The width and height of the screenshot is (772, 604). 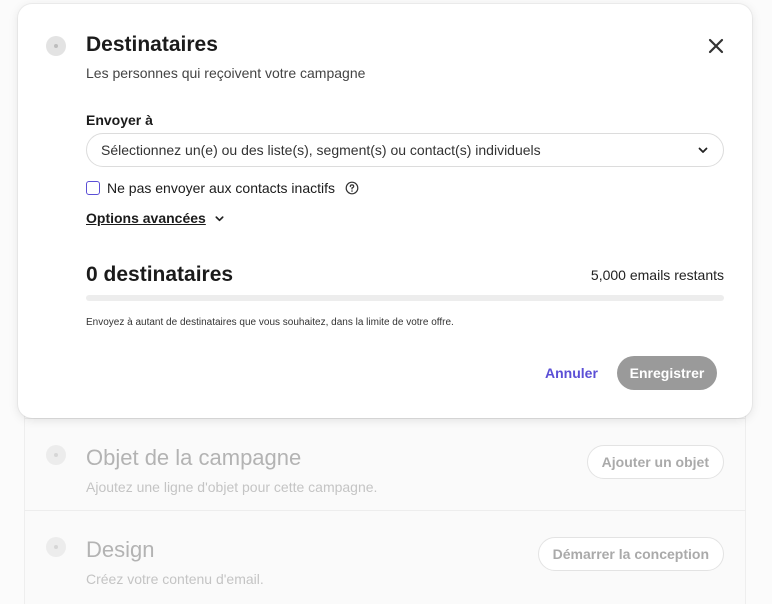 What do you see at coordinates (194, 457) in the screenshot?
I see `subject-step-title: Objet de la campagne` at bounding box center [194, 457].